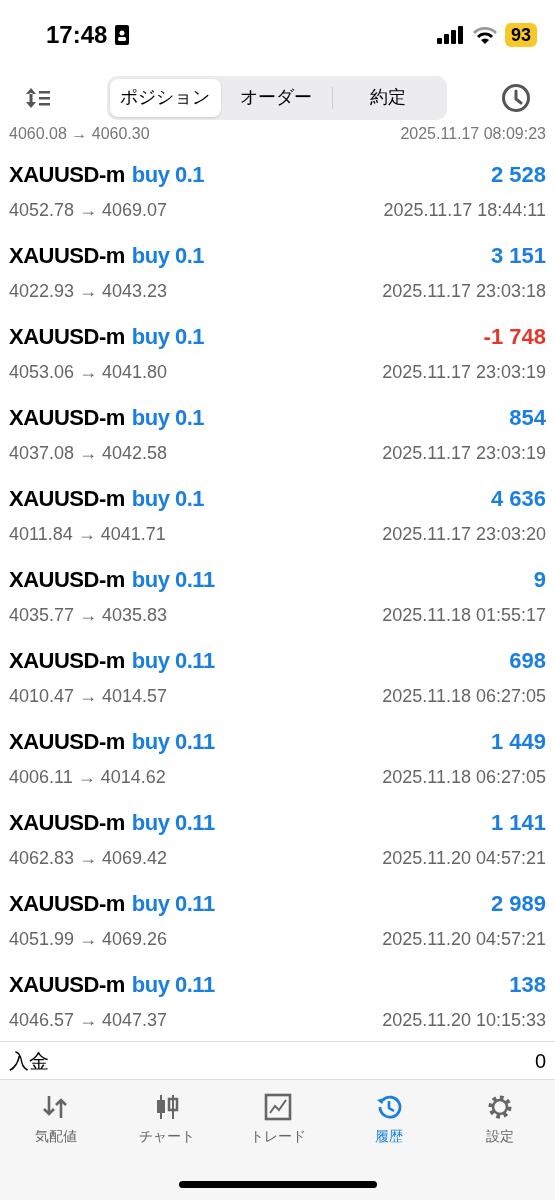 The width and height of the screenshot is (555, 1200). I want to click on clock-icon, so click(516, 97).